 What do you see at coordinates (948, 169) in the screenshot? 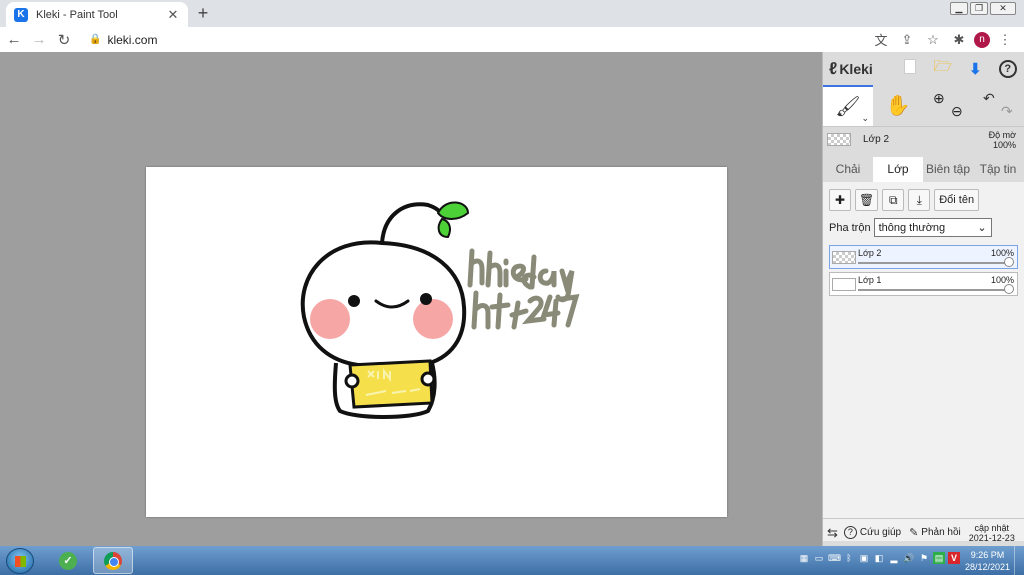
I see `tab-edit: Biên tập` at bounding box center [948, 169].